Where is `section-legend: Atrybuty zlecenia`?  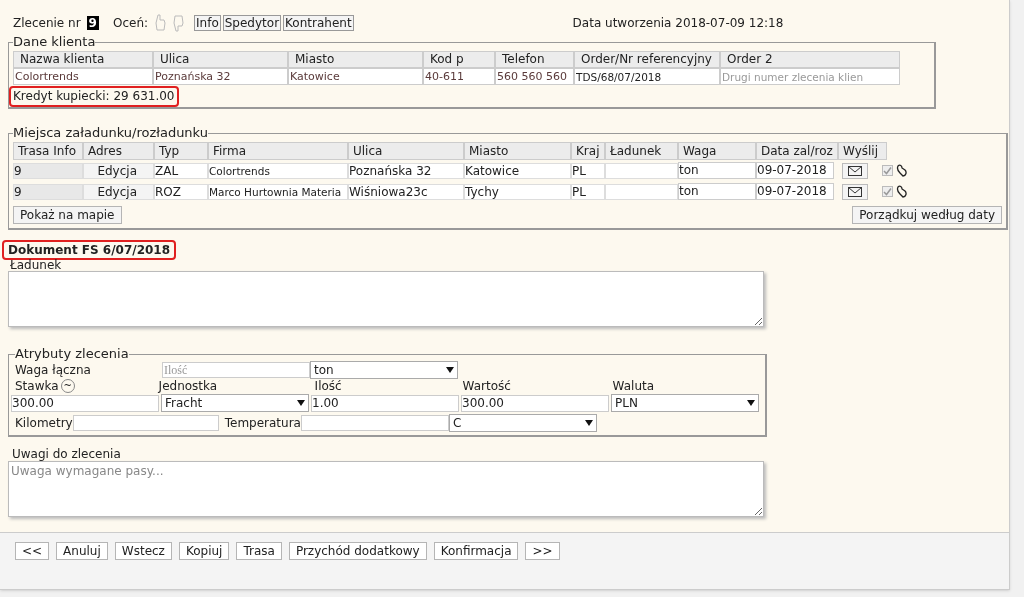 section-legend: Atrybuty zlecenia is located at coordinates (72, 354).